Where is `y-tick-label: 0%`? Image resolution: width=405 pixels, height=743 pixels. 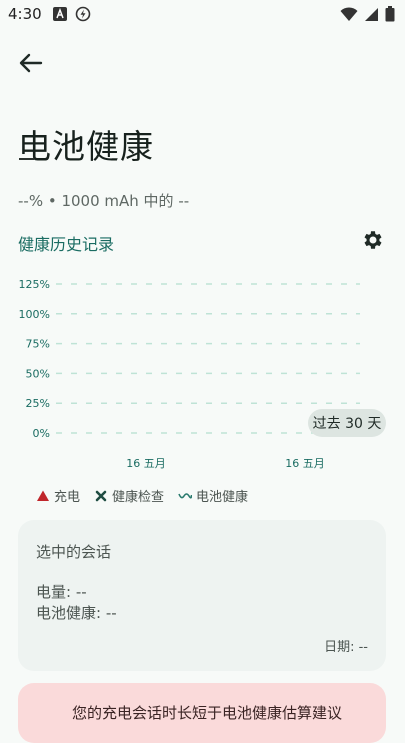 y-tick-label: 0% is located at coordinates (41, 433).